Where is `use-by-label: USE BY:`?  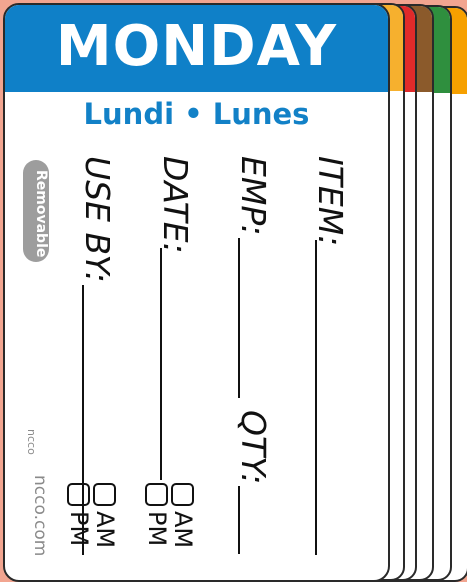 use-by-label: USE BY: is located at coordinates (97, 219).